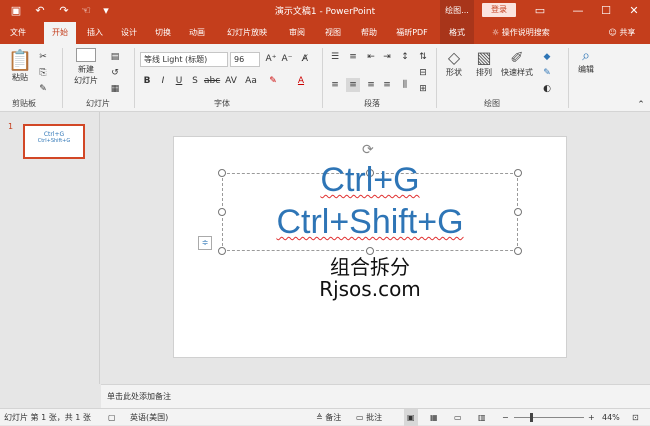 The image size is (650, 426). What do you see at coordinates (115, 89) in the screenshot?
I see `section-icon: ▦` at bounding box center [115, 89].